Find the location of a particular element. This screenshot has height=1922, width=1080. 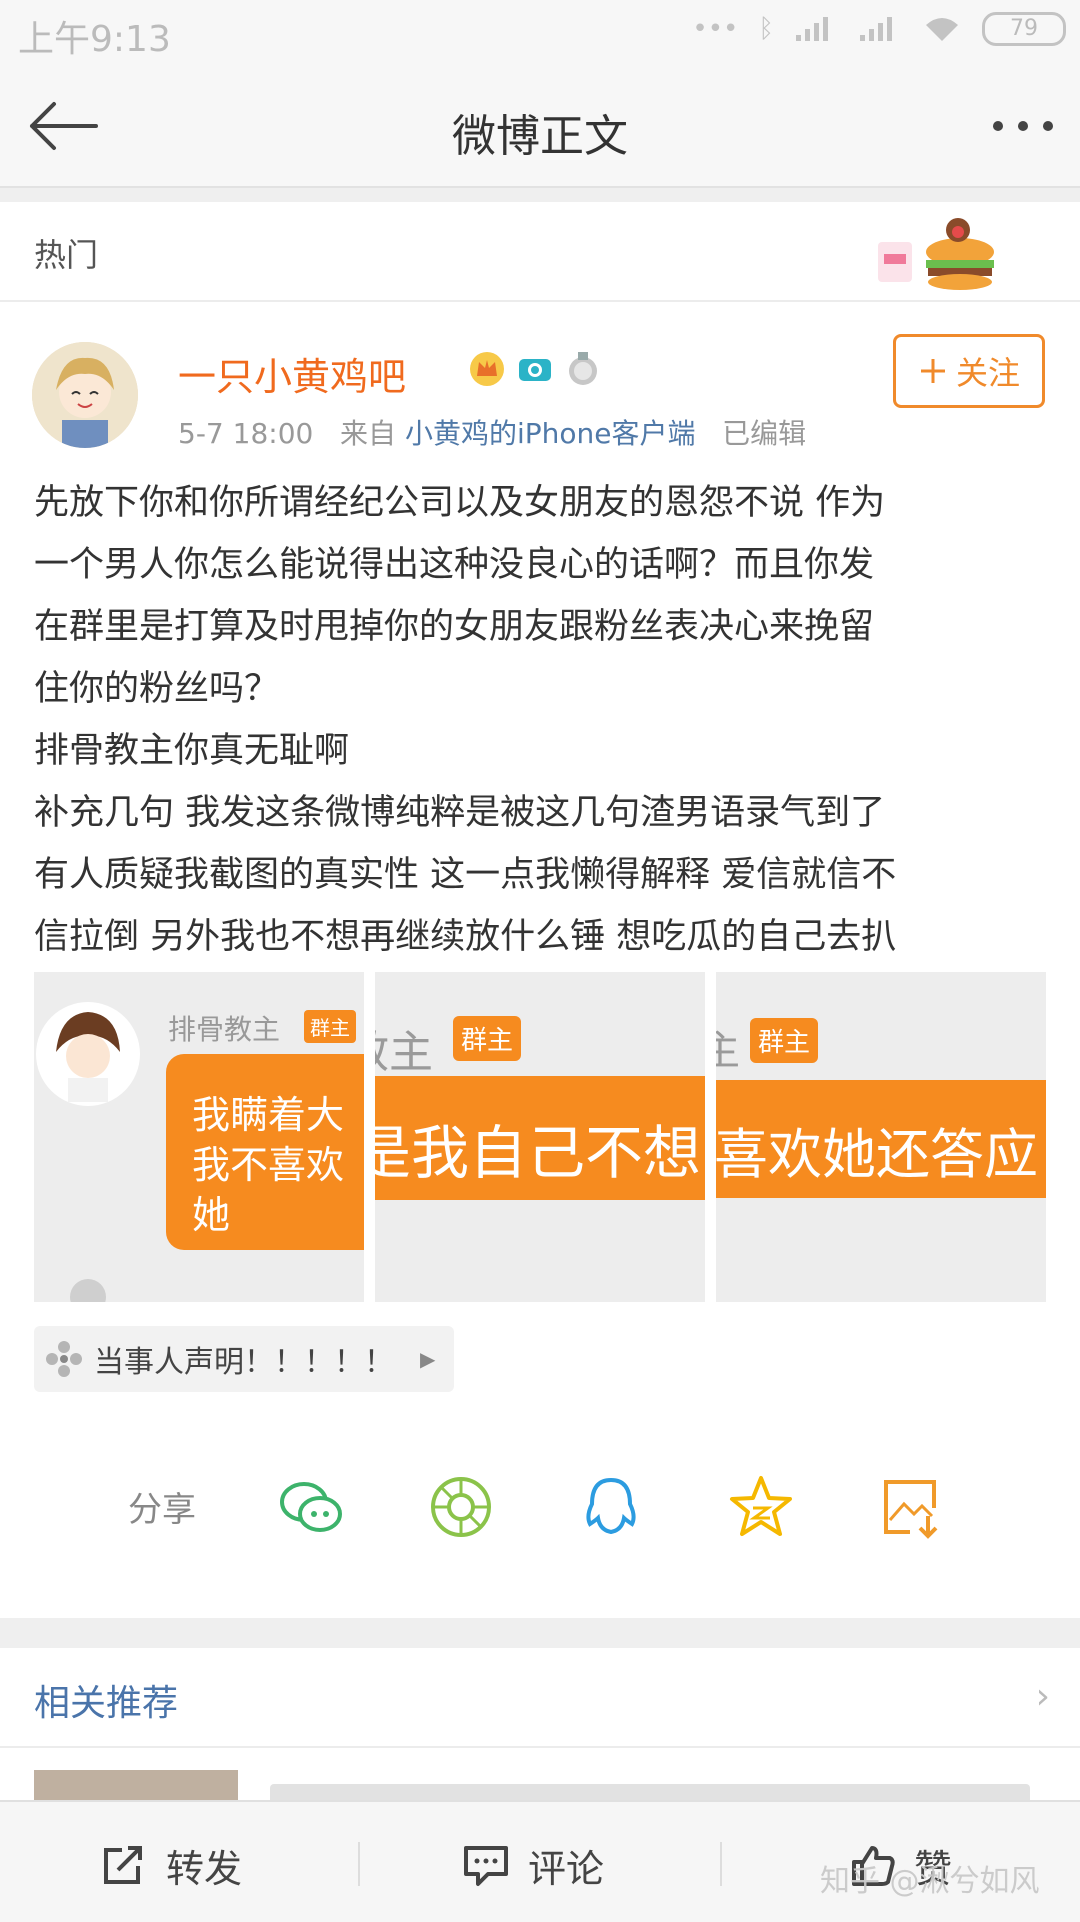

statement-link-card: 当事人声明！！！！！ ▶ is located at coordinates (244, 1359).